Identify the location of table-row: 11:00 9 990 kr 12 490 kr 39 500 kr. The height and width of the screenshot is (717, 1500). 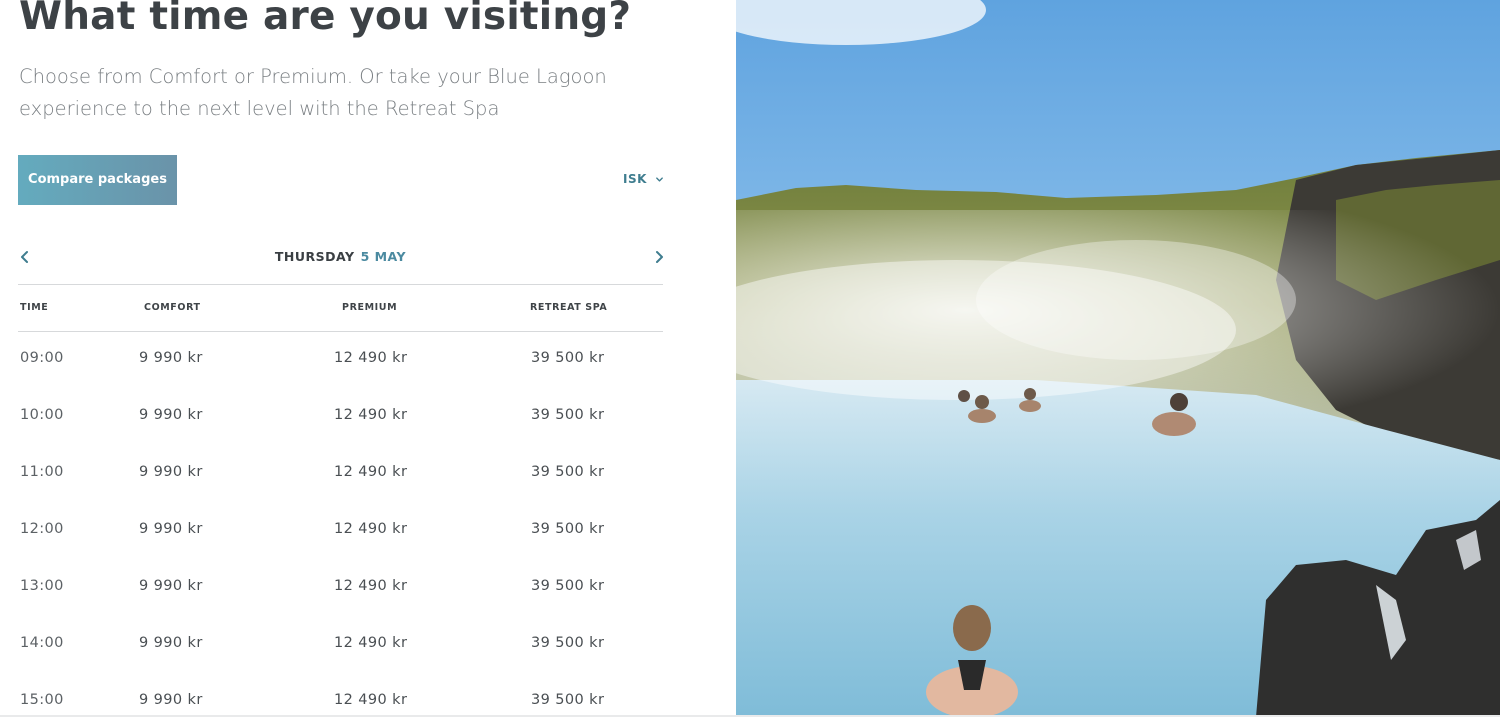
(368, 474).